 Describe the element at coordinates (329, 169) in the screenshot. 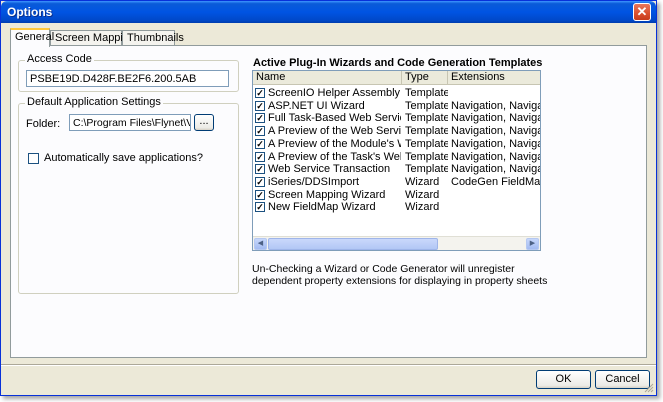

I see `row-name: Web Service Transaction` at that location.